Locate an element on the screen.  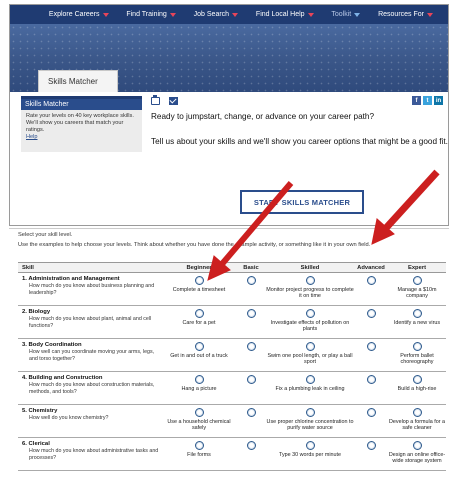
example-text: File forms is located at coordinates (199, 455).